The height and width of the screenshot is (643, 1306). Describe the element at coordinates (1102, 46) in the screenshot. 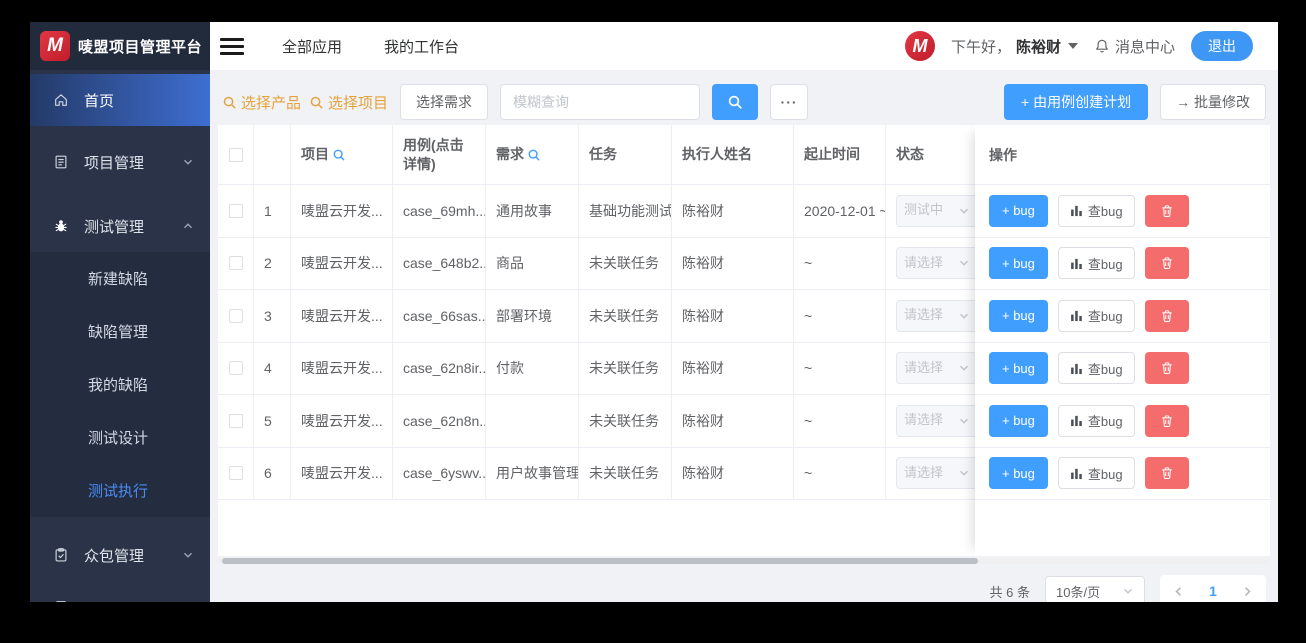

I see `bell-icon` at that location.